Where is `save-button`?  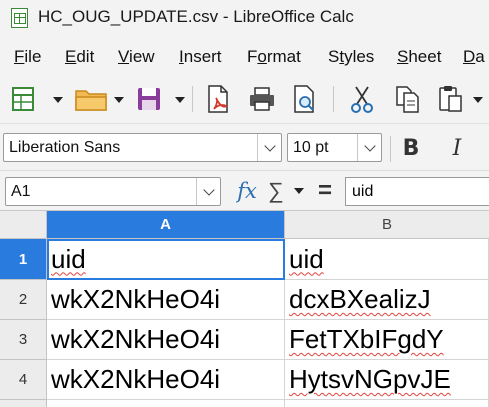 save-button is located at coordinates (149, 99).